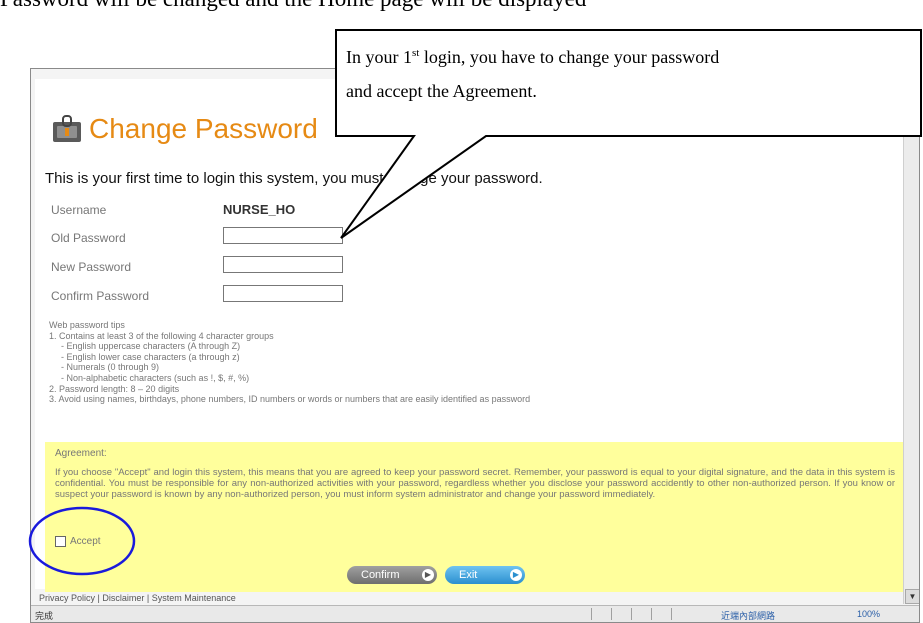  What do you see at coordinates (441, 91) in the screenshot?
I see `callout-line-2: and accept the Agreement.` at bounding box center [441, 91].